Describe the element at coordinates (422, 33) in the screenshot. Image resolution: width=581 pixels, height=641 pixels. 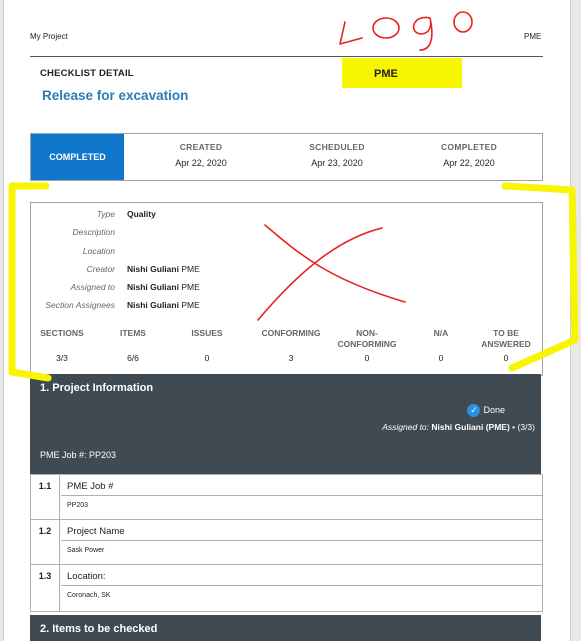
I see `logo-letter-g` at that location.